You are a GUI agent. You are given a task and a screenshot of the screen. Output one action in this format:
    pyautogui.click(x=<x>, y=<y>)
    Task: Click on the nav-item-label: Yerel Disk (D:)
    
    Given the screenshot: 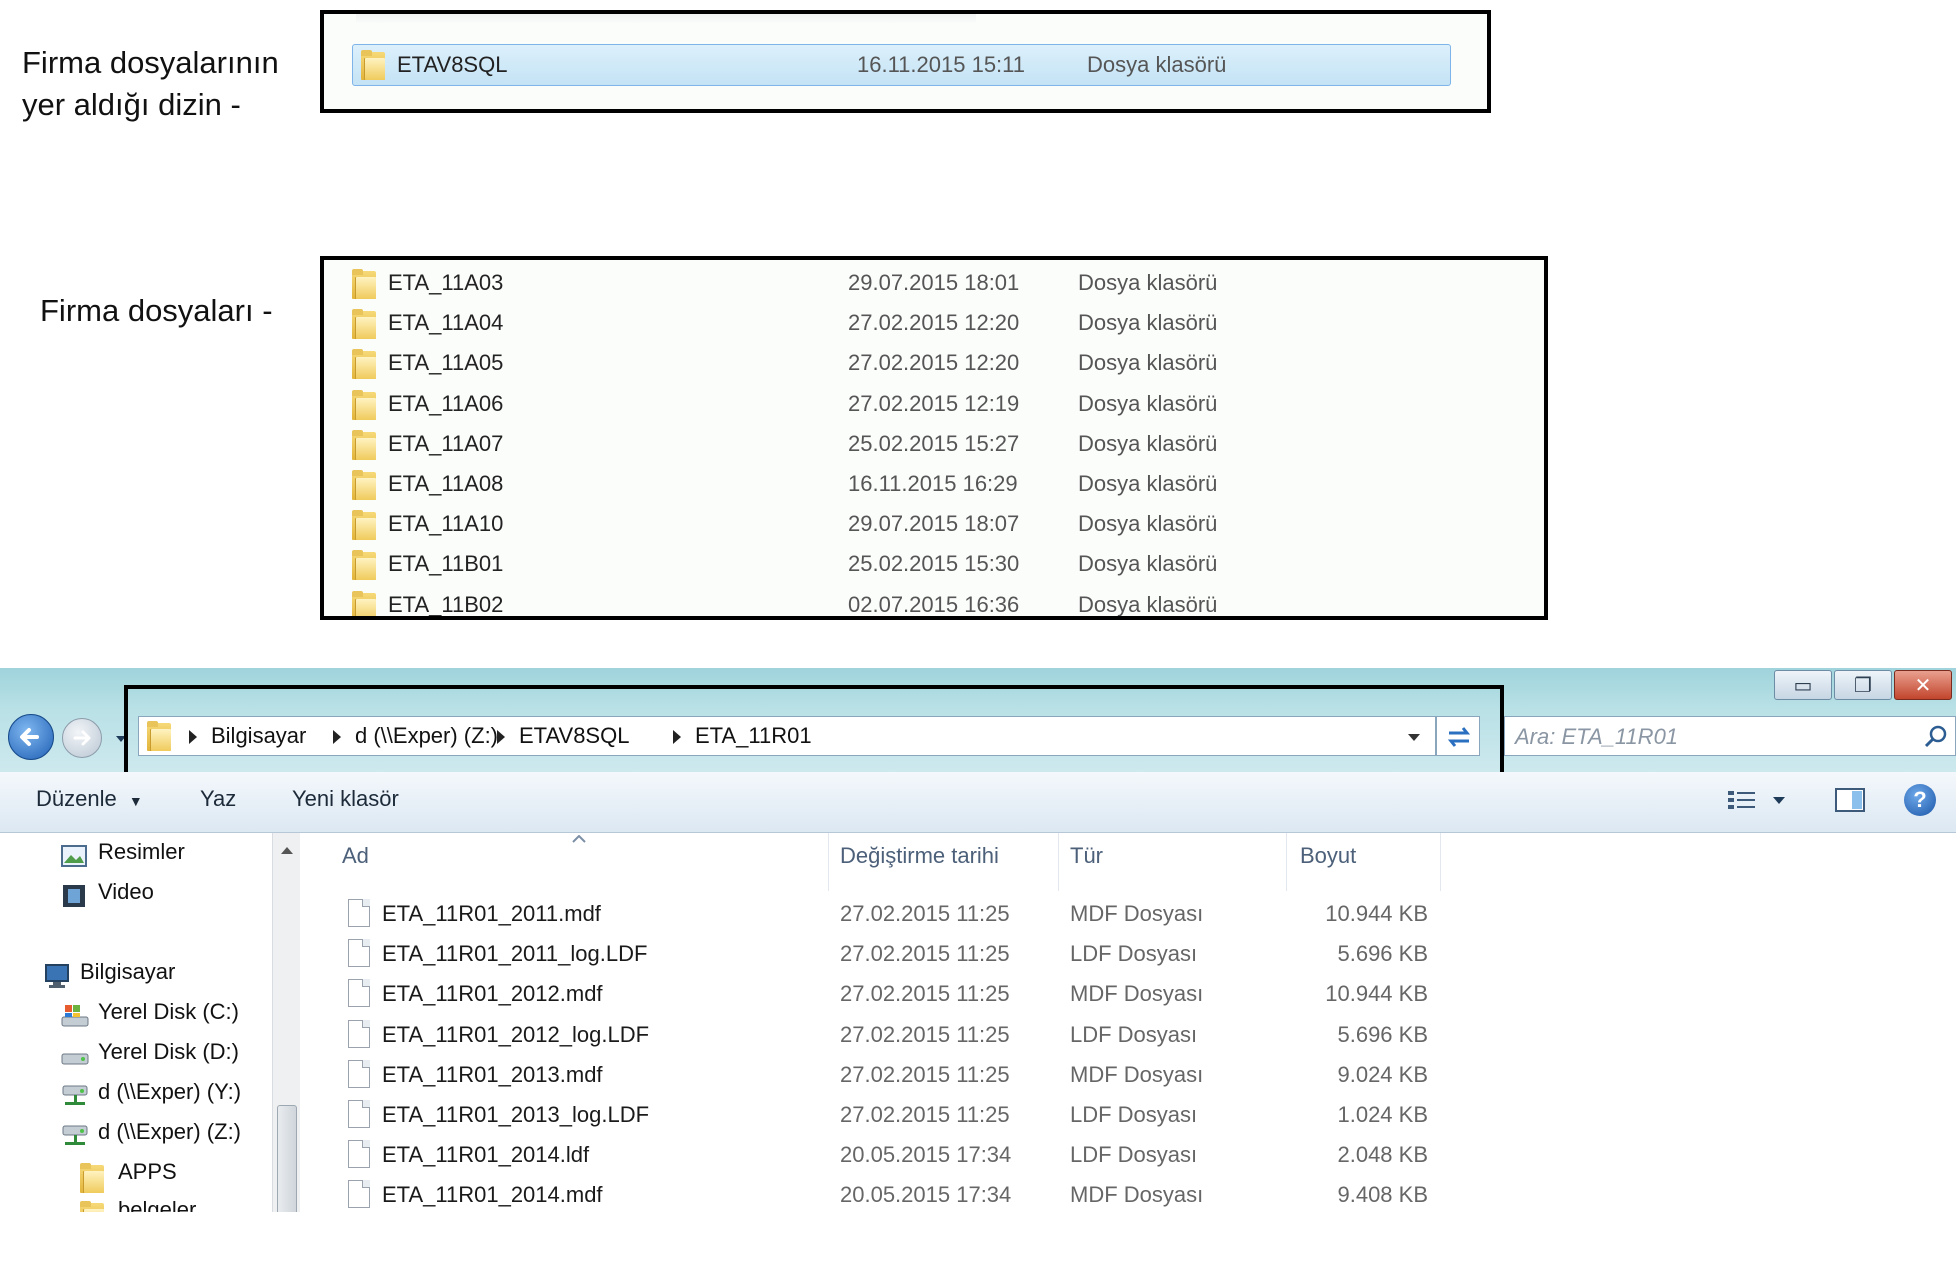 What is the action you would take?
    pyautogui.click(x=168, y=1051)
    